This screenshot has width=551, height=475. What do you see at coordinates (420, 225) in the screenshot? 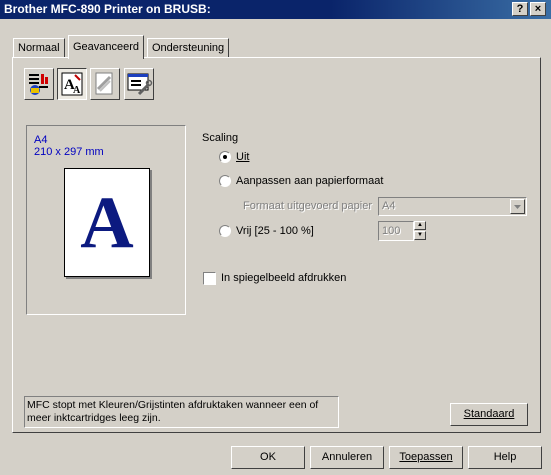
I see `spin-up-icon: ▲` at bounding box center [420, 225].